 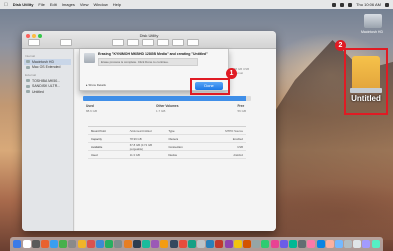 I want to click on legend-name: Other Volumes, so click(x=167, y=106).